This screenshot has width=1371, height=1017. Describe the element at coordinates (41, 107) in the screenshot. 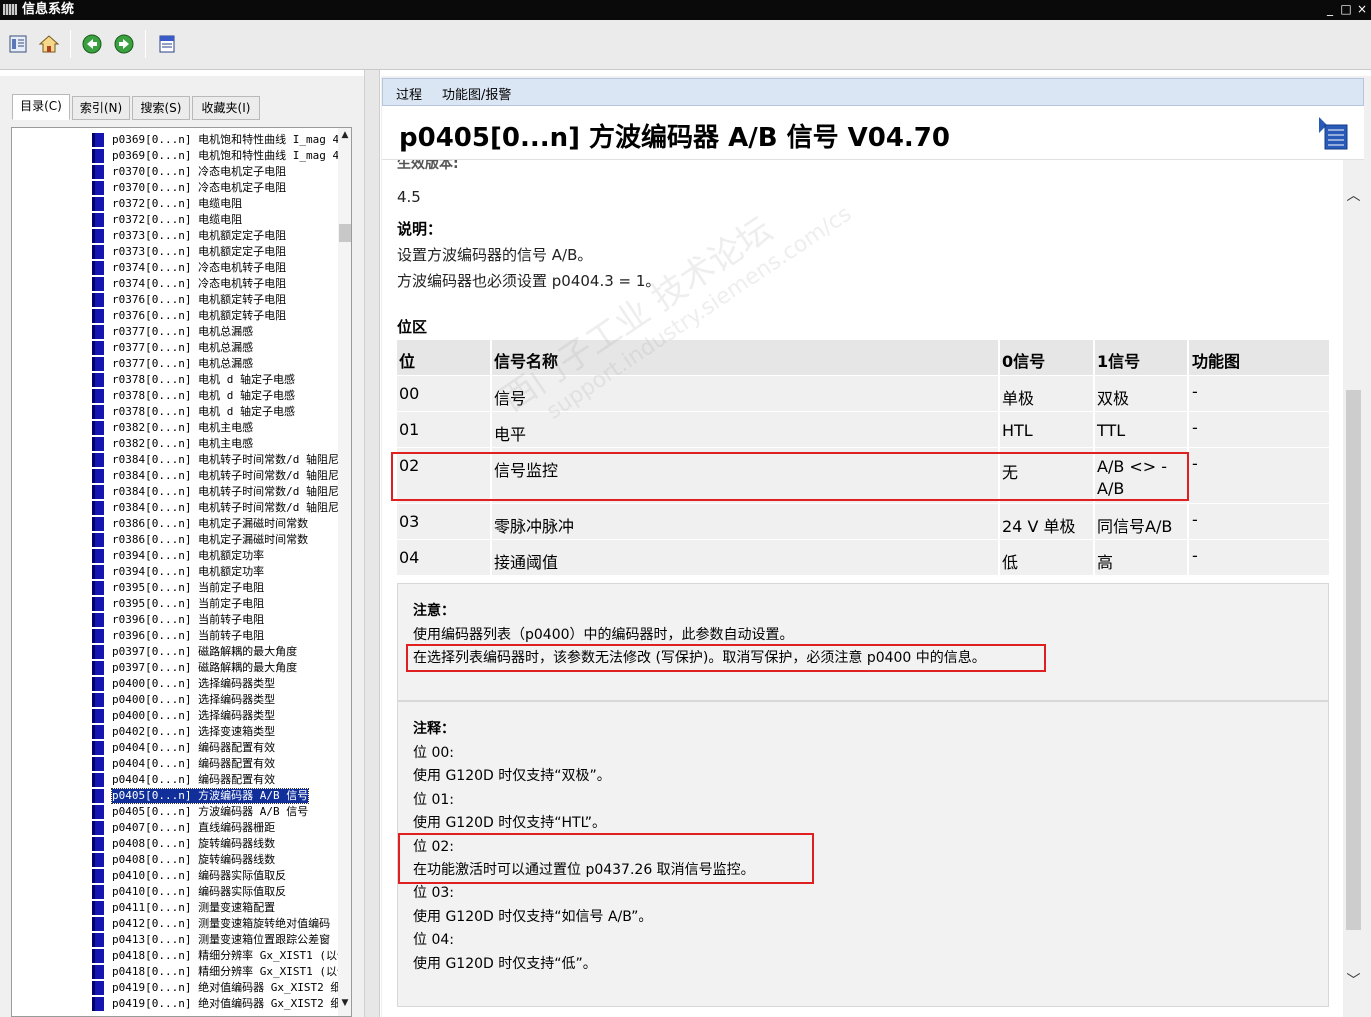

I see `tab-contents: 目录(C)` at that location.